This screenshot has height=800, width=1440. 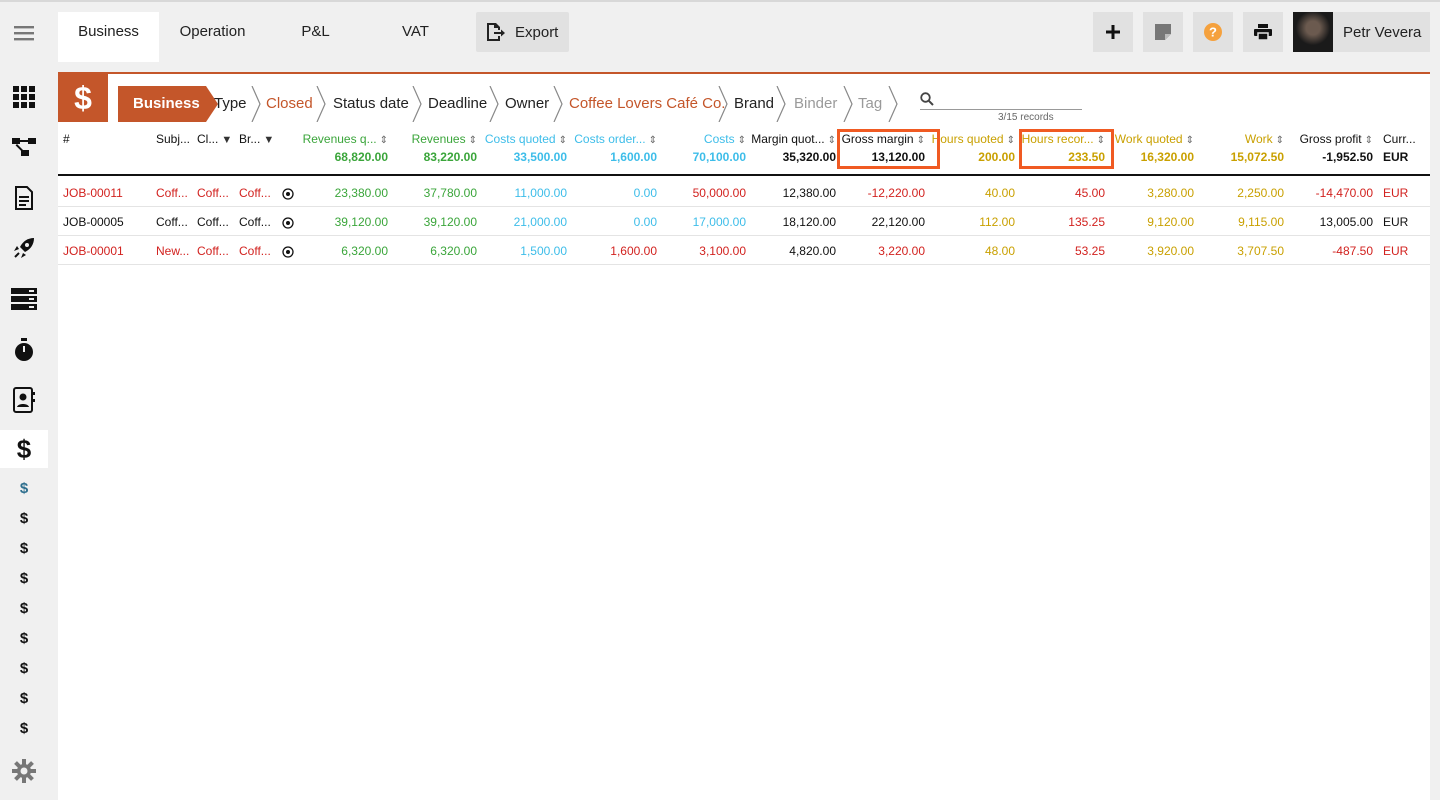 What do you see at coordinates (24, 198) in the screenshot?
I see `document-icon` at bounding box center [24, 198].